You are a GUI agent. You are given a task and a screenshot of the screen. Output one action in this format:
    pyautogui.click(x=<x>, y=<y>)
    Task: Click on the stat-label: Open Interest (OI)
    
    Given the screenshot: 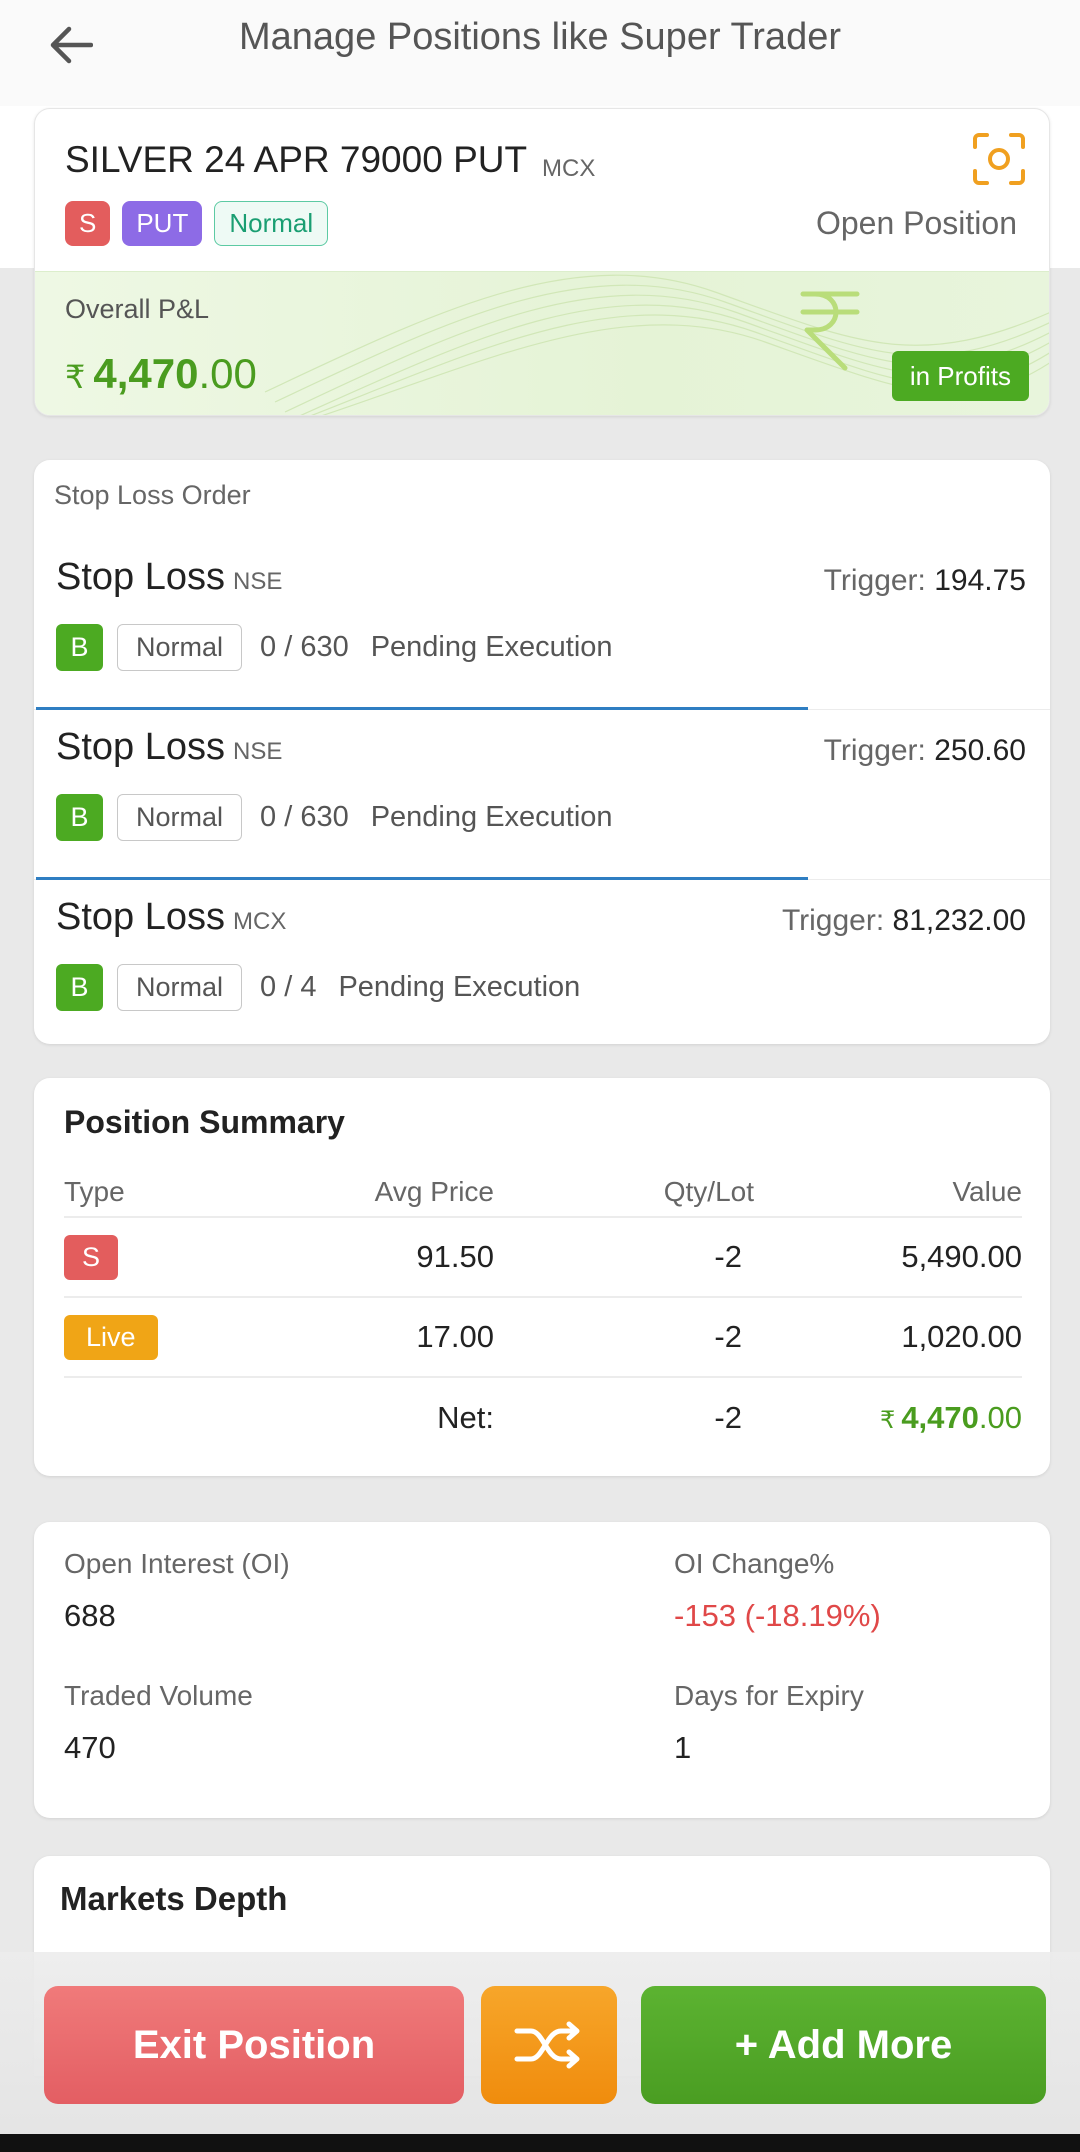 What is the action you would take?
    pyautogui.click(x=177, y=1563)
    